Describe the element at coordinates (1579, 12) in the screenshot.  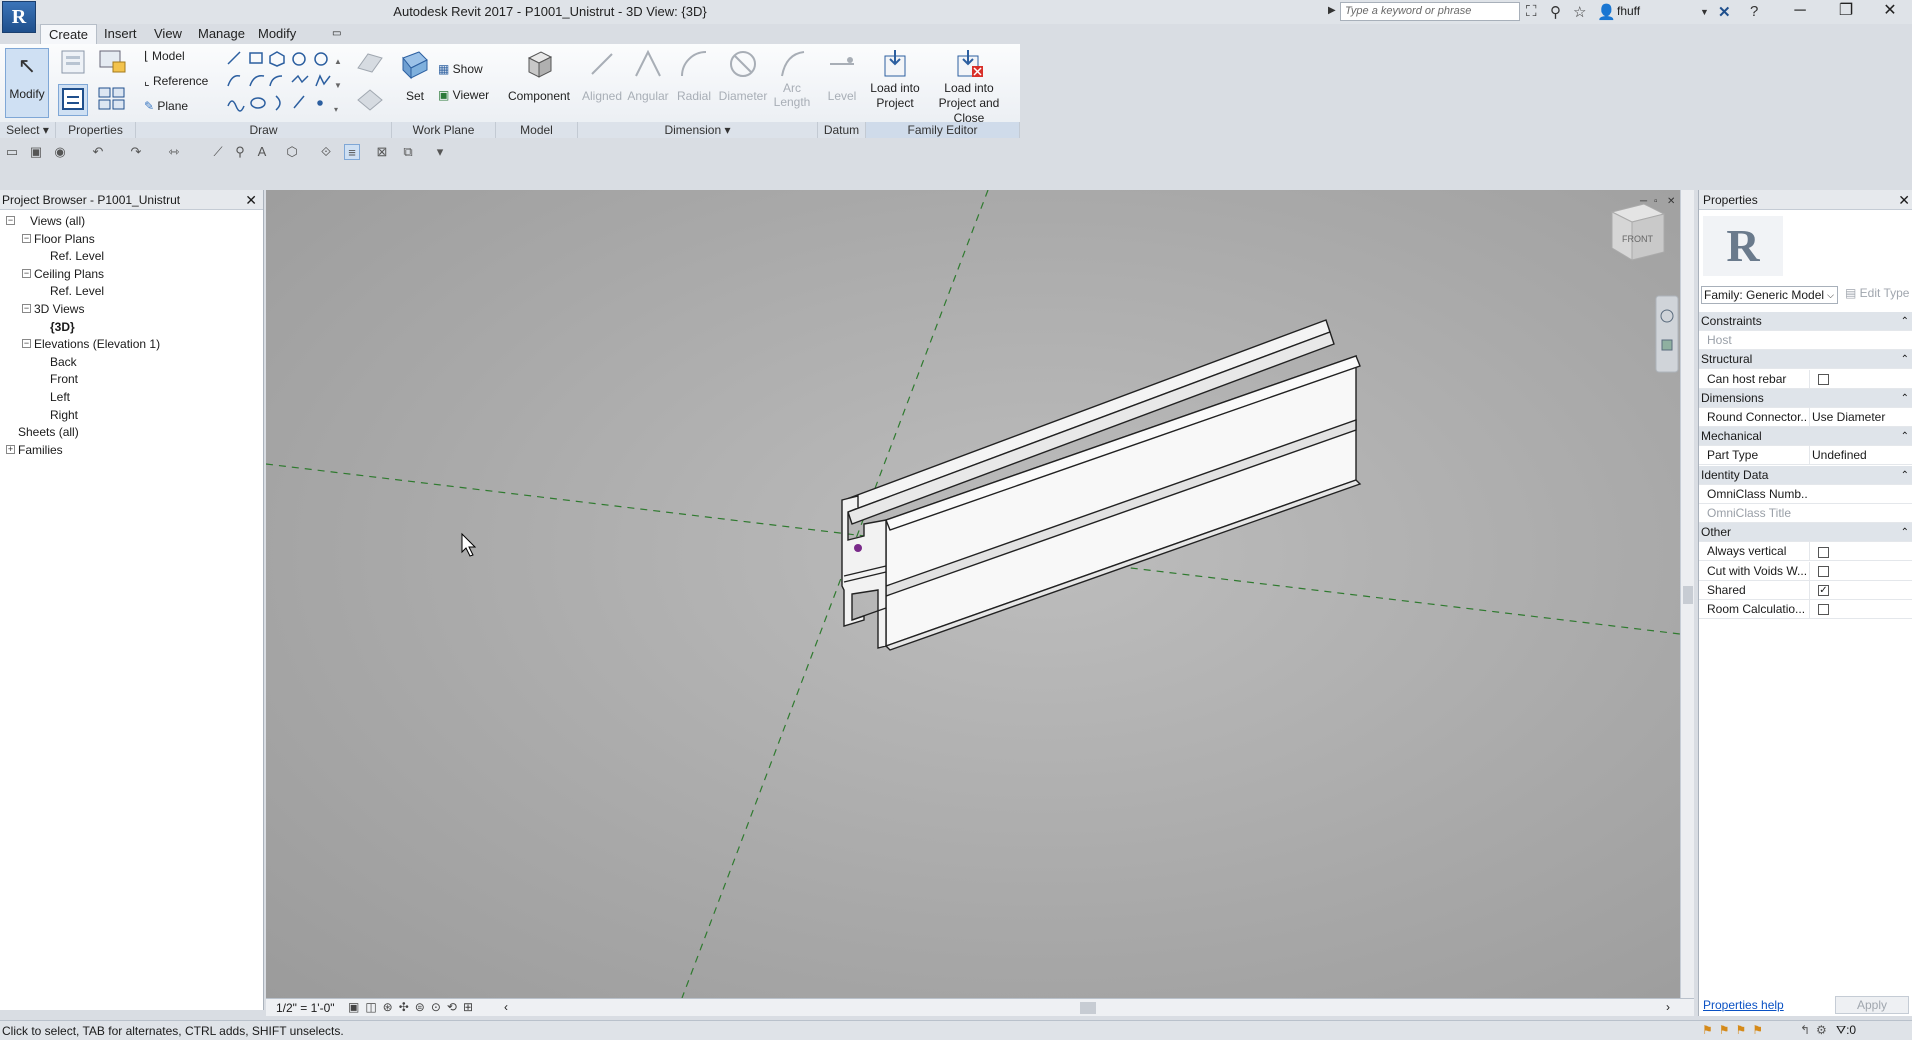
I see `favorites-star-icon: ☆` at that location.